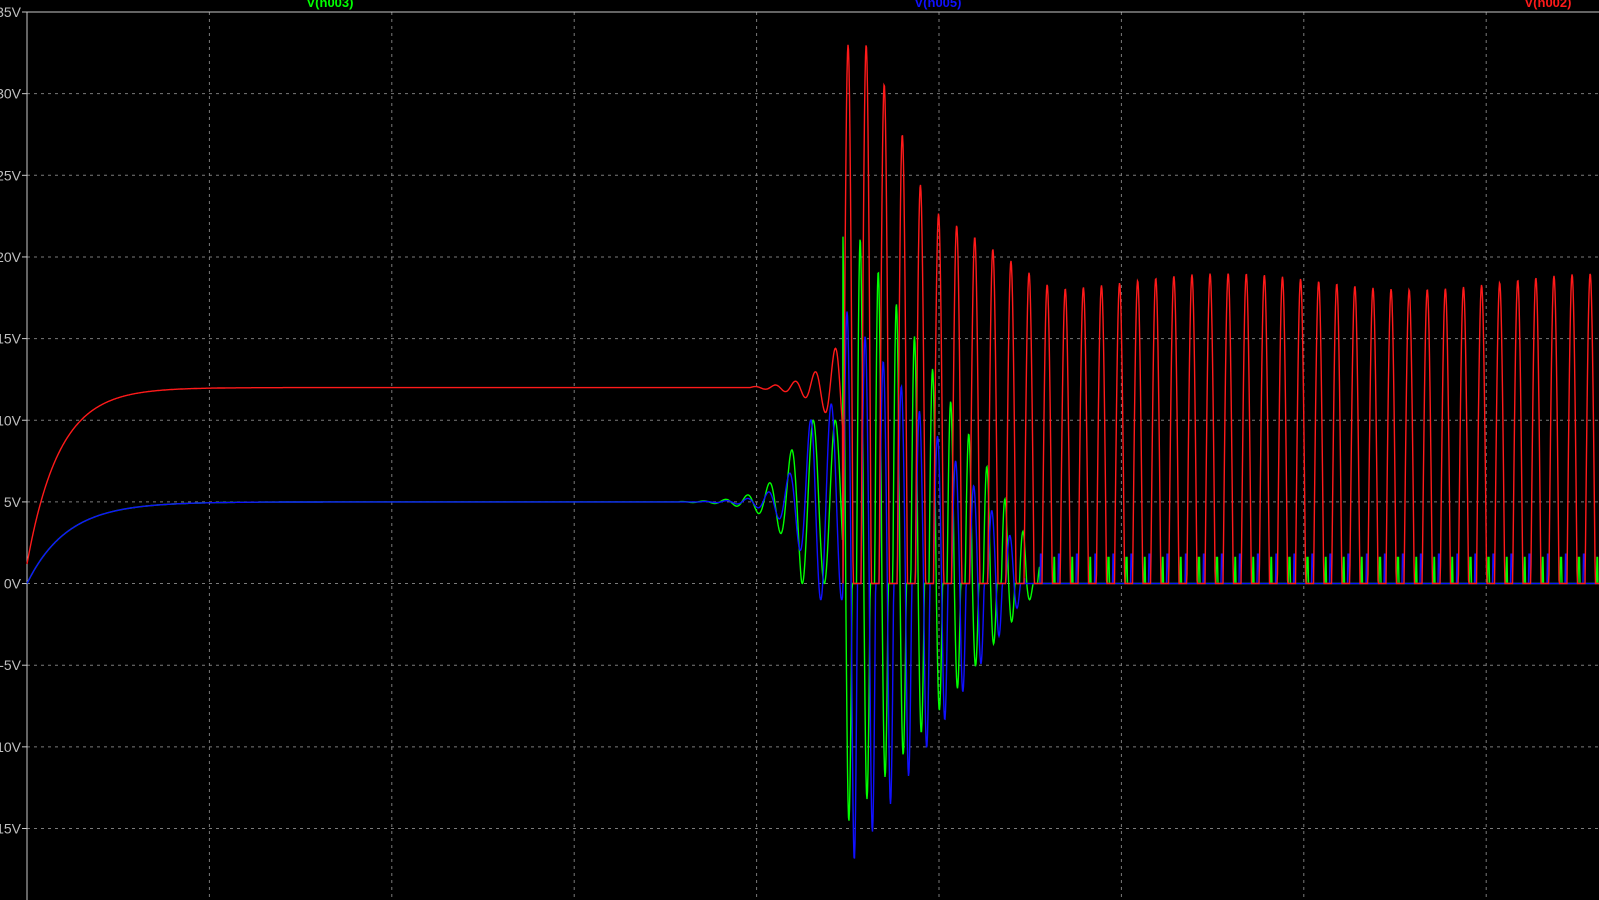 The height and width of the screenshot is (900, 1599). Describe the element at coordinates (11, 175) in the screenshot. I see `y-tick-label: 25V` at that location.